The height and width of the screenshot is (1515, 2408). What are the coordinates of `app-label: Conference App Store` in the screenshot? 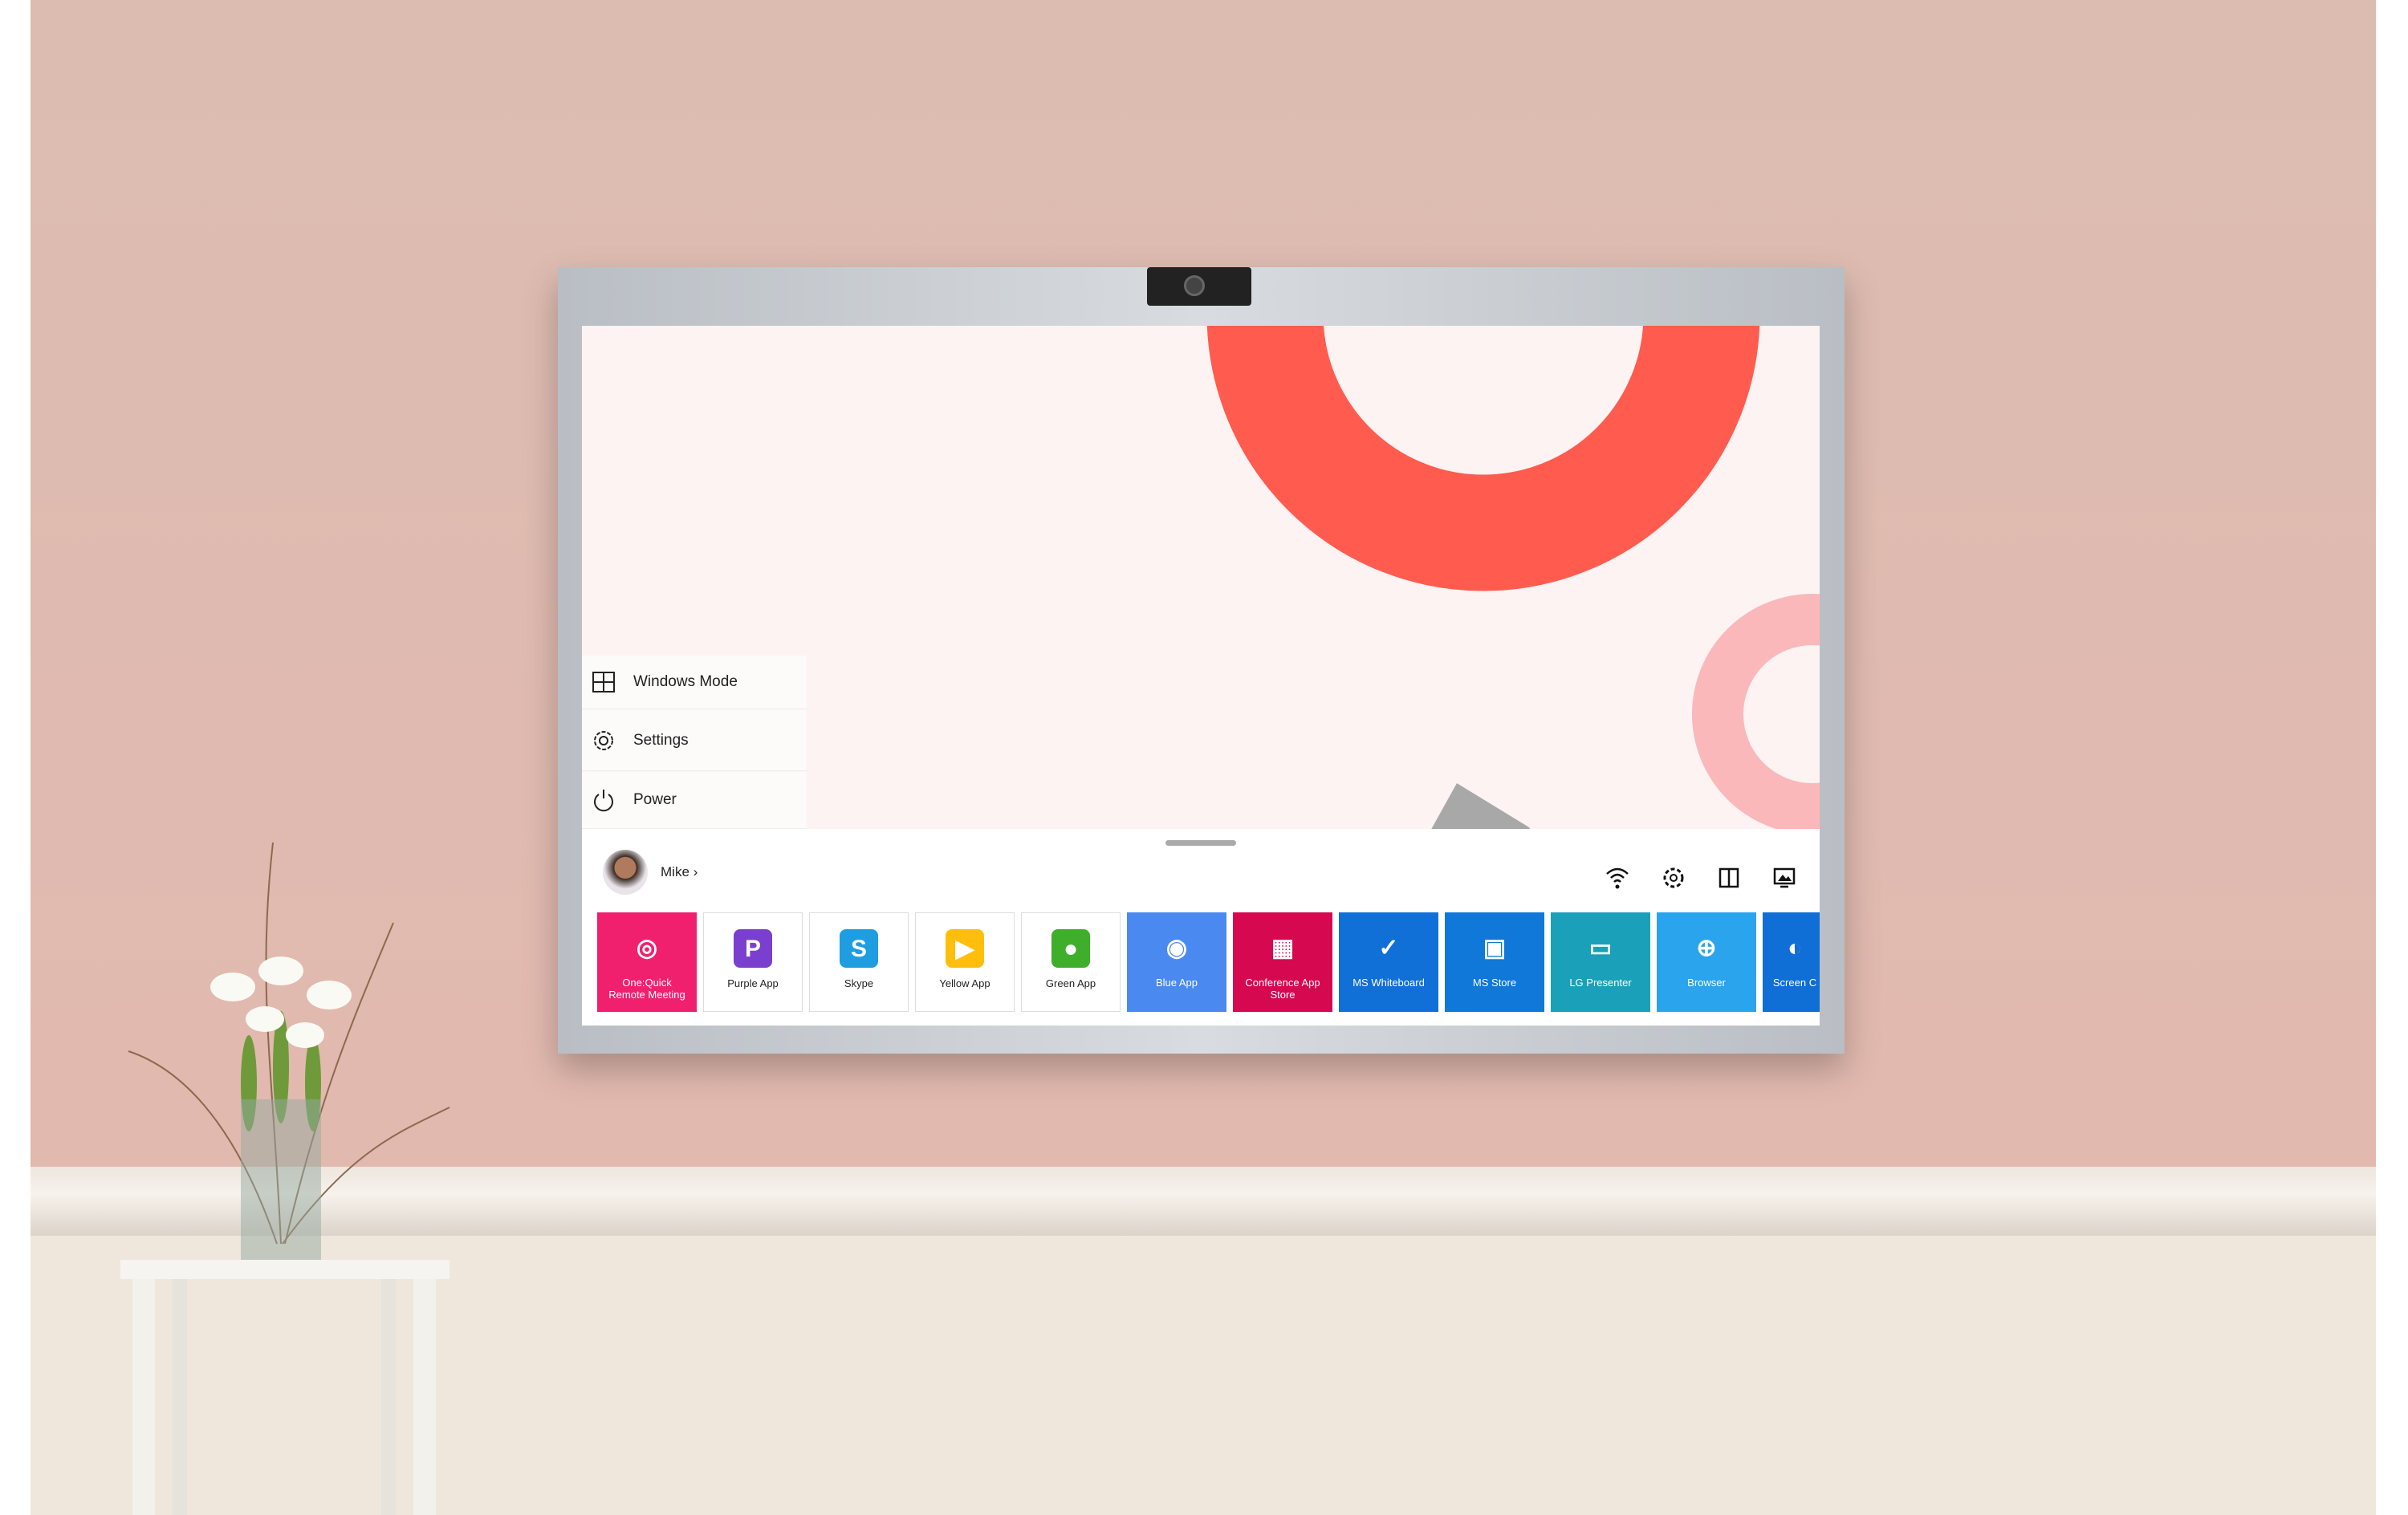 It's located at (1282, 989).